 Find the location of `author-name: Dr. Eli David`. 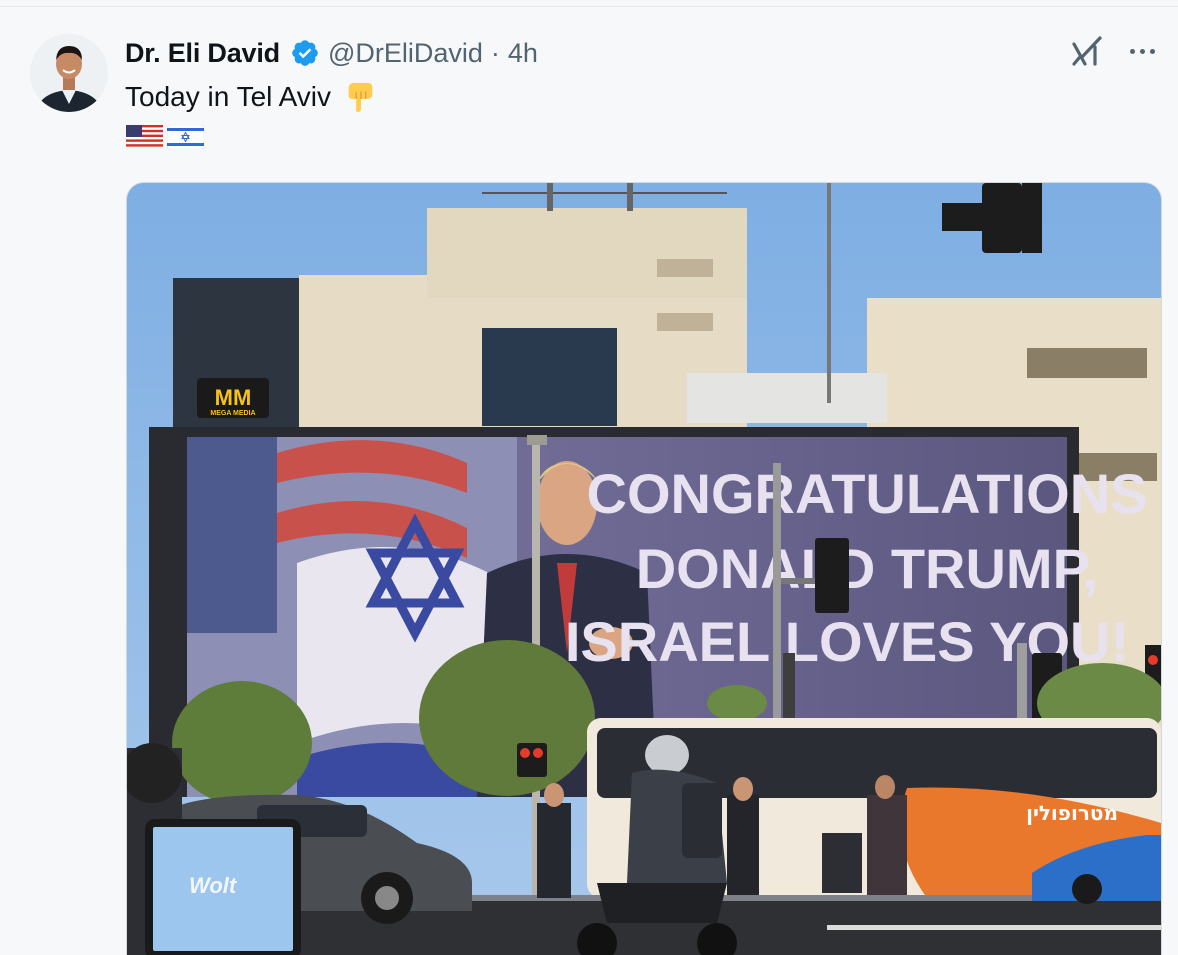

author-name: Dr. Eli David is located at coordinates (202, 53).